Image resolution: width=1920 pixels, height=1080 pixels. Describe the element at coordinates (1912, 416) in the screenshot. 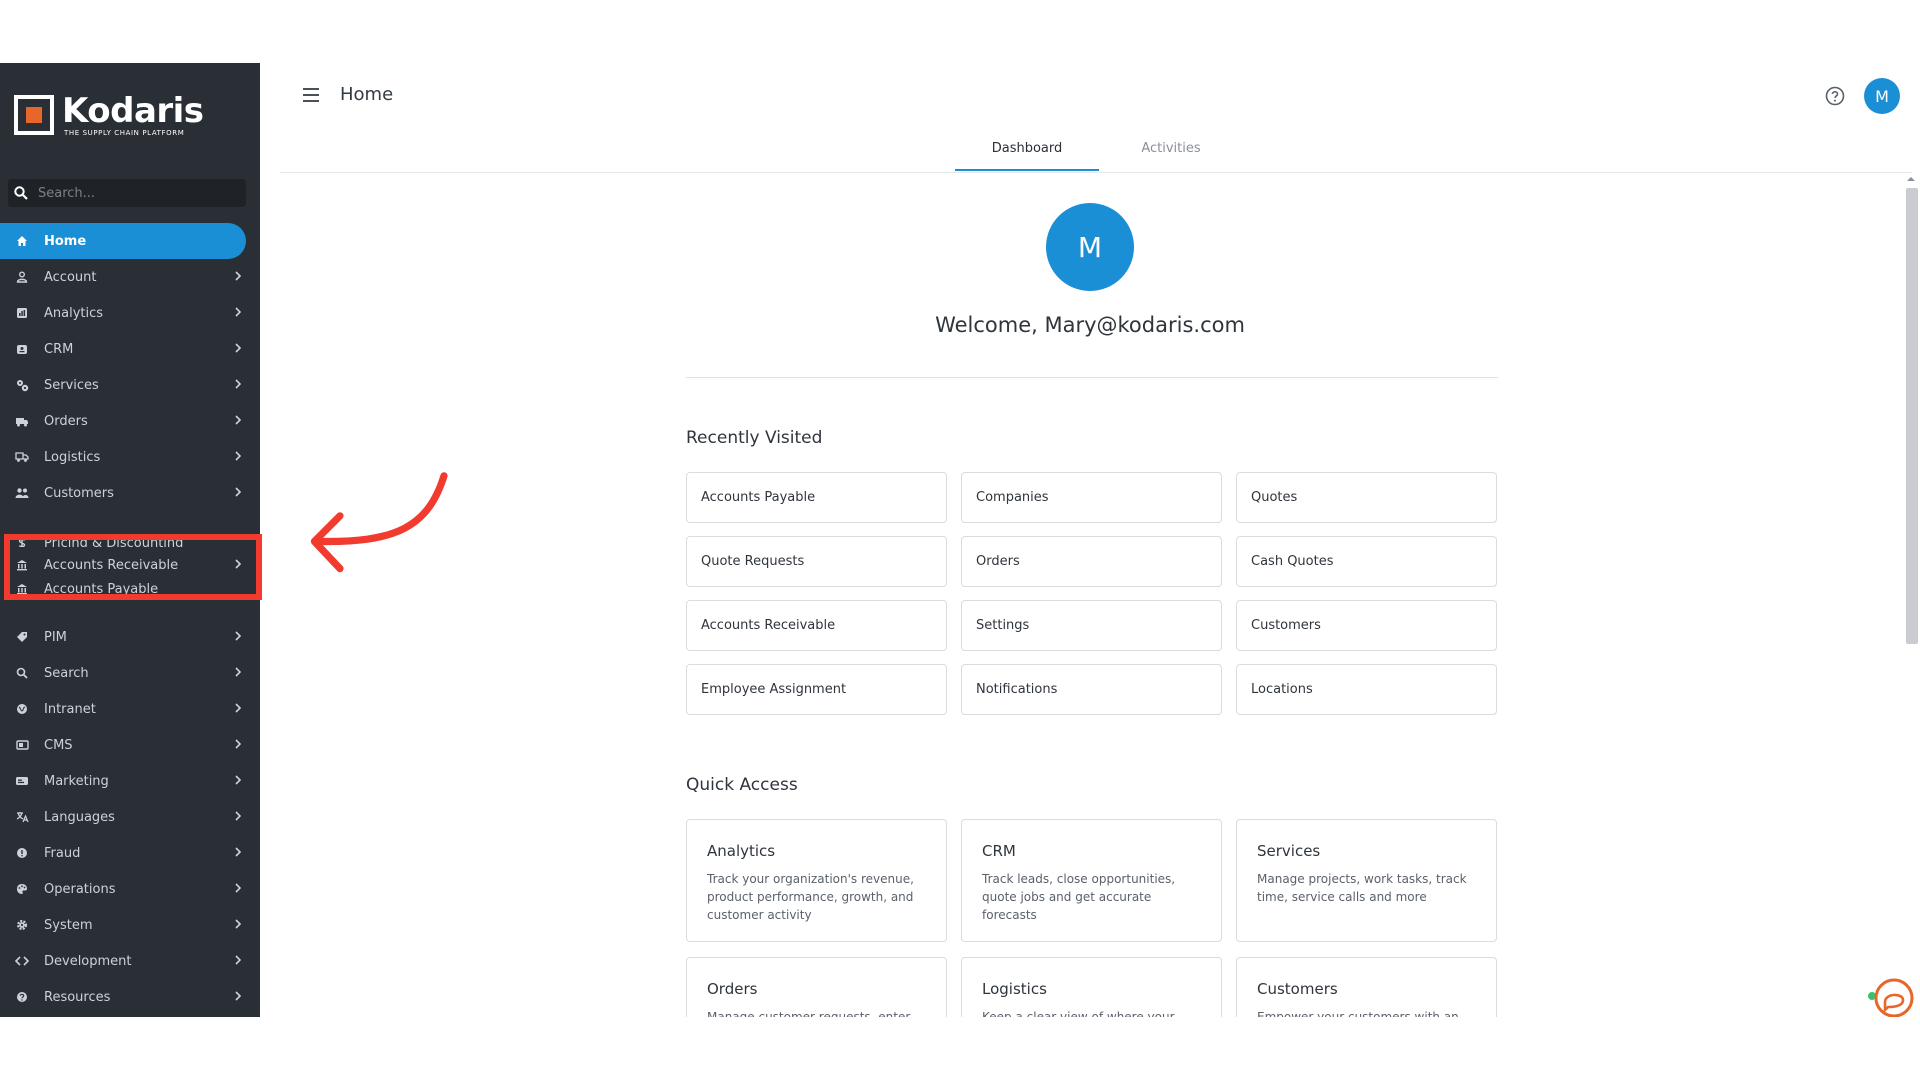

I see `scrollbar-thumb` at that location.